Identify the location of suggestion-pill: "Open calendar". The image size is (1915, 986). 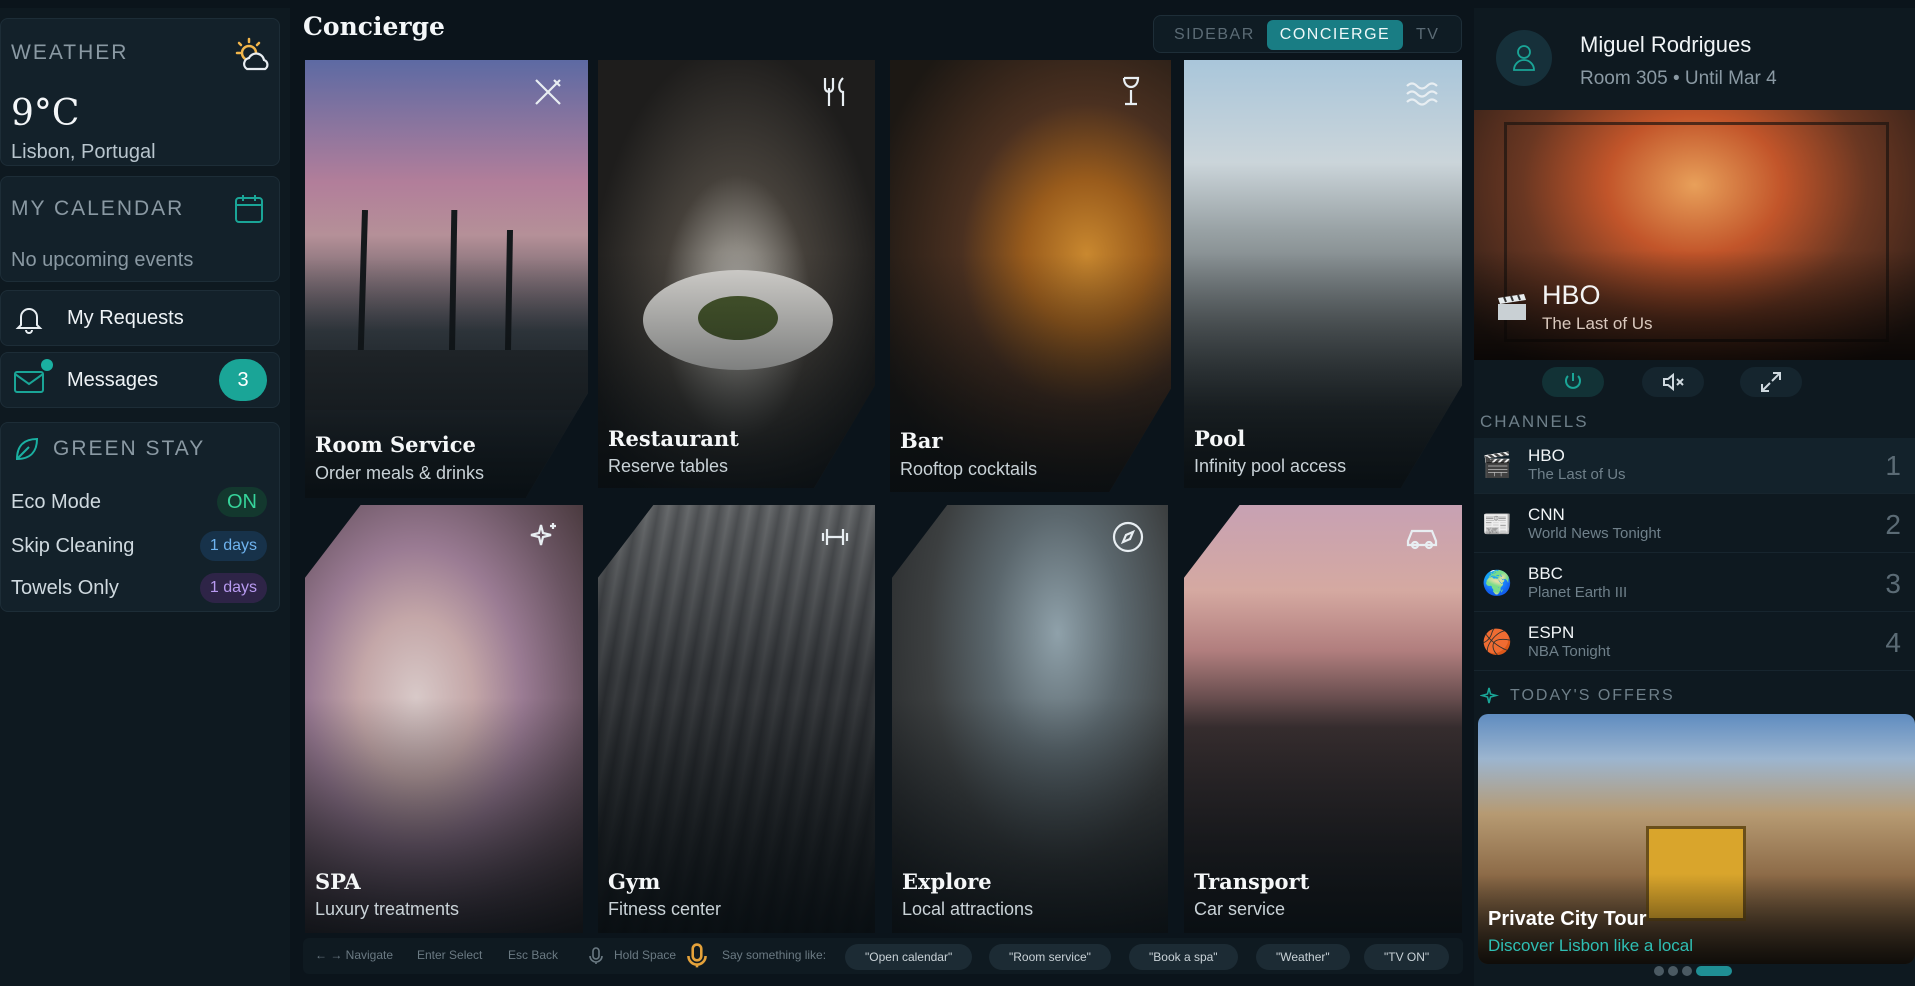
(909, 957).